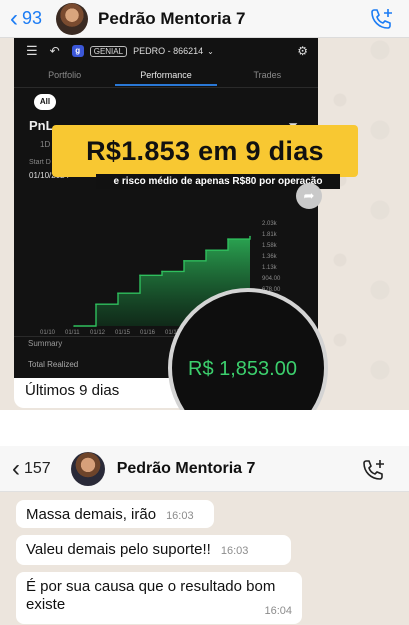  I want to click on message-bubble: Valeu demais pelo suporte!! 16:03, so click(153, 550).